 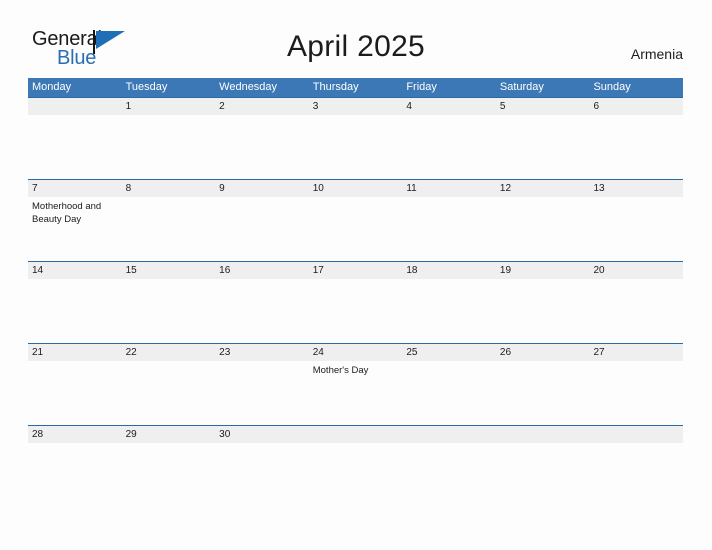 I want to click on page-title: April 2025, so click(x=356, y=46).